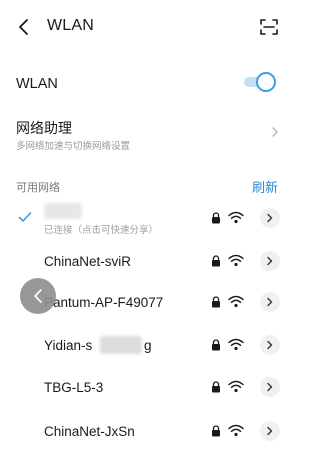 This screenshot has width=320, height=455. Describe the element at coordinates (147, 262) in the screenshot. I see `network-item: ChinaNet-sviR` at that location.